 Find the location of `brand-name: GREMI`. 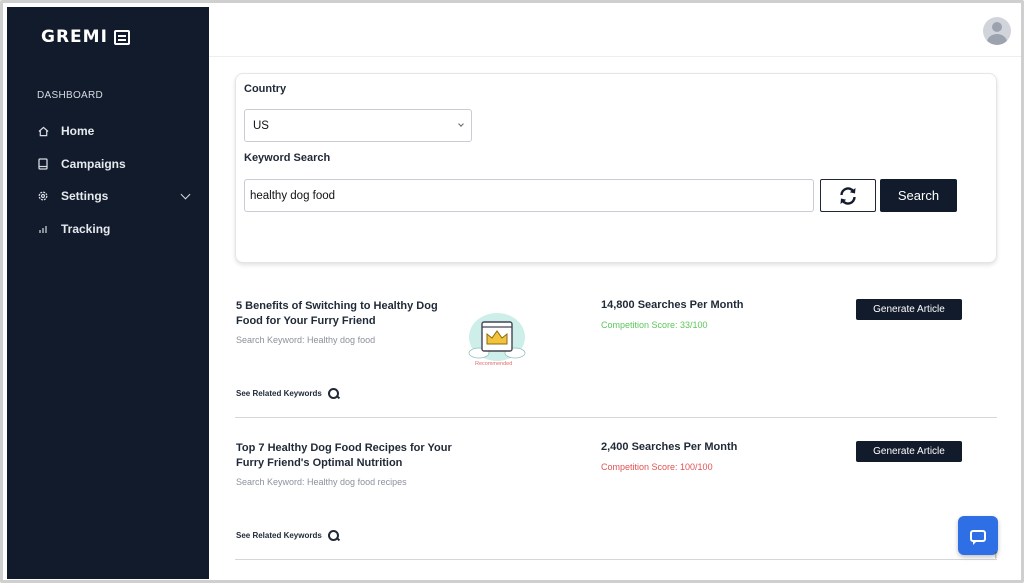

brand-name: GREMI is located at coordinates (74, 37).